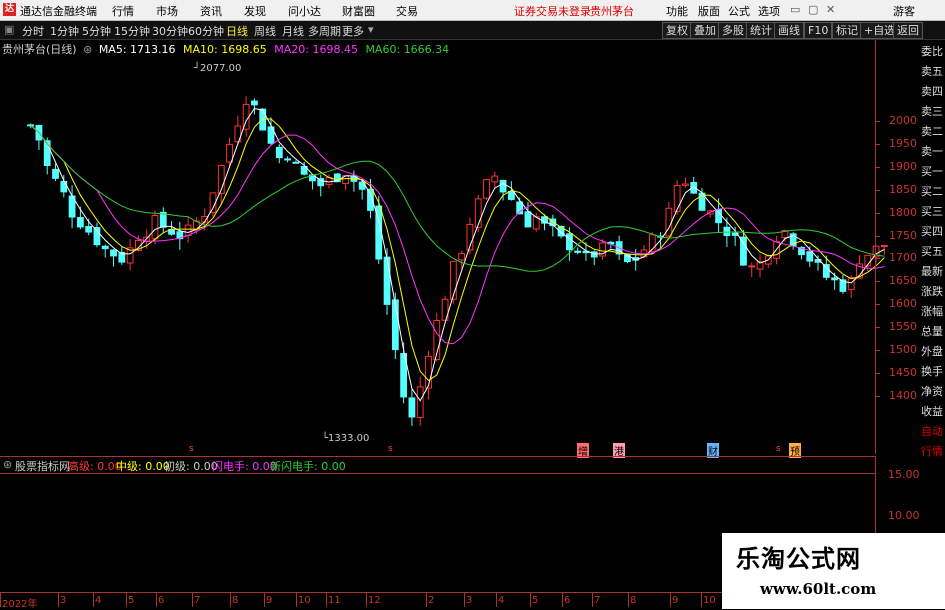 This screenshot has height=610, width=945. What do you see at coordinates (932, 171) in the screenshot?
I see `sidebar-item: 买一` at bounding box center [932, 171].